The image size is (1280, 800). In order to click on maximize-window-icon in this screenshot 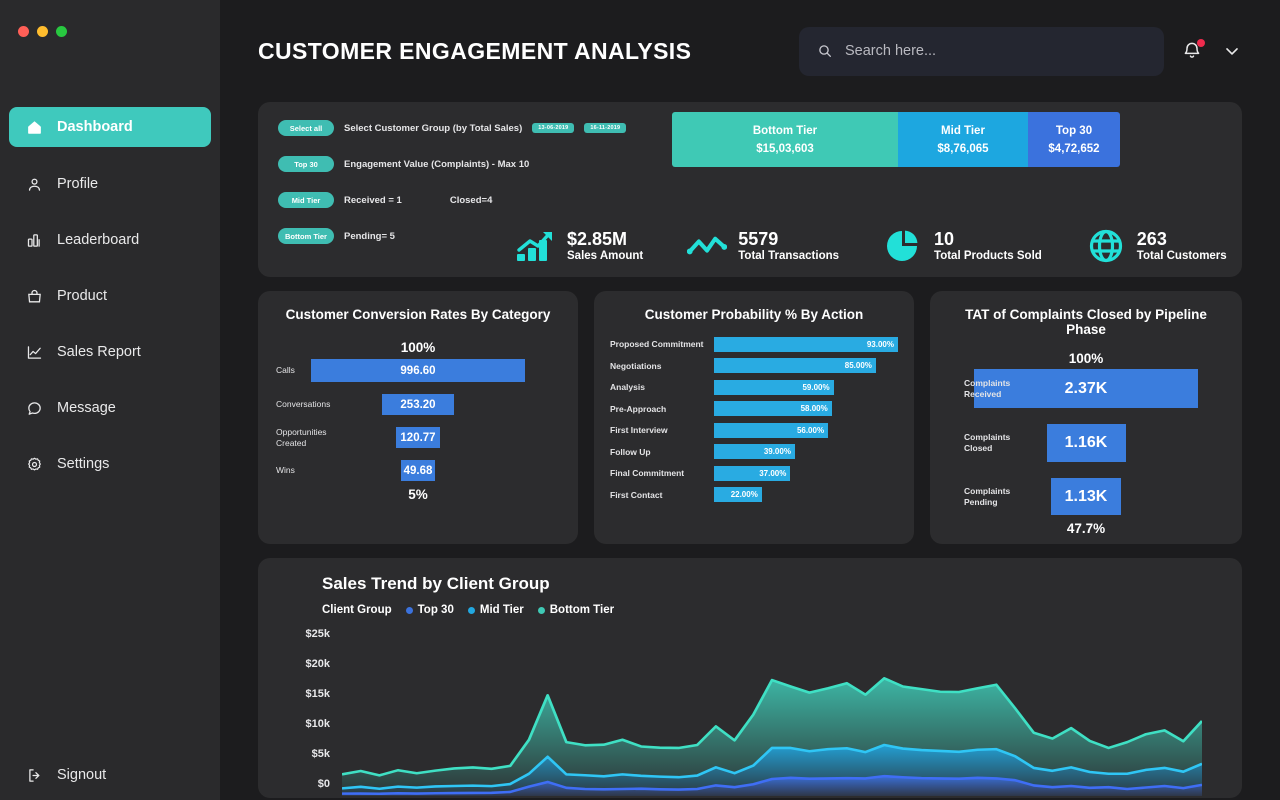, I will do `click(61, 31)`.